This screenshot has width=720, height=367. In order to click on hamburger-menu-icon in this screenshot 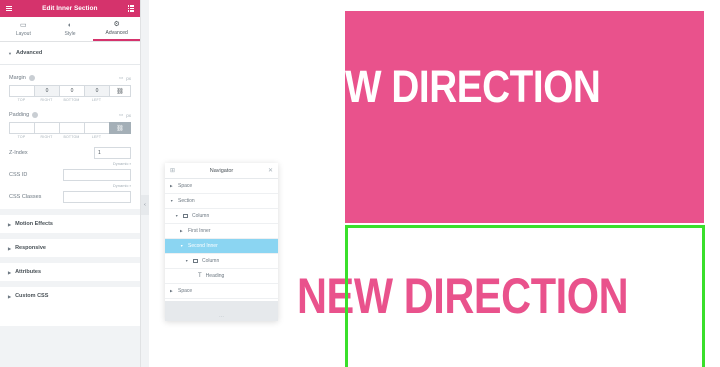, I will do `click(9, 8)`.